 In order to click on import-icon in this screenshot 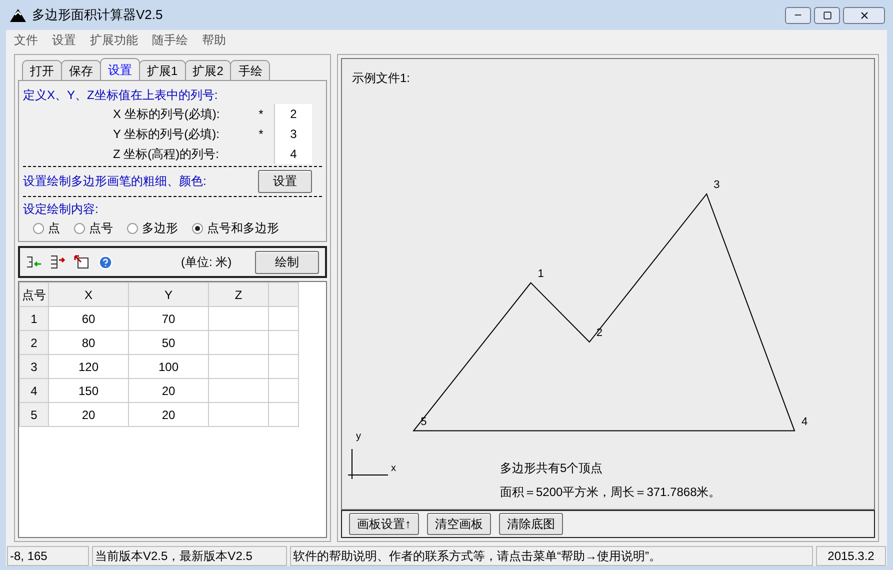, I will do `click(34, 262)`.